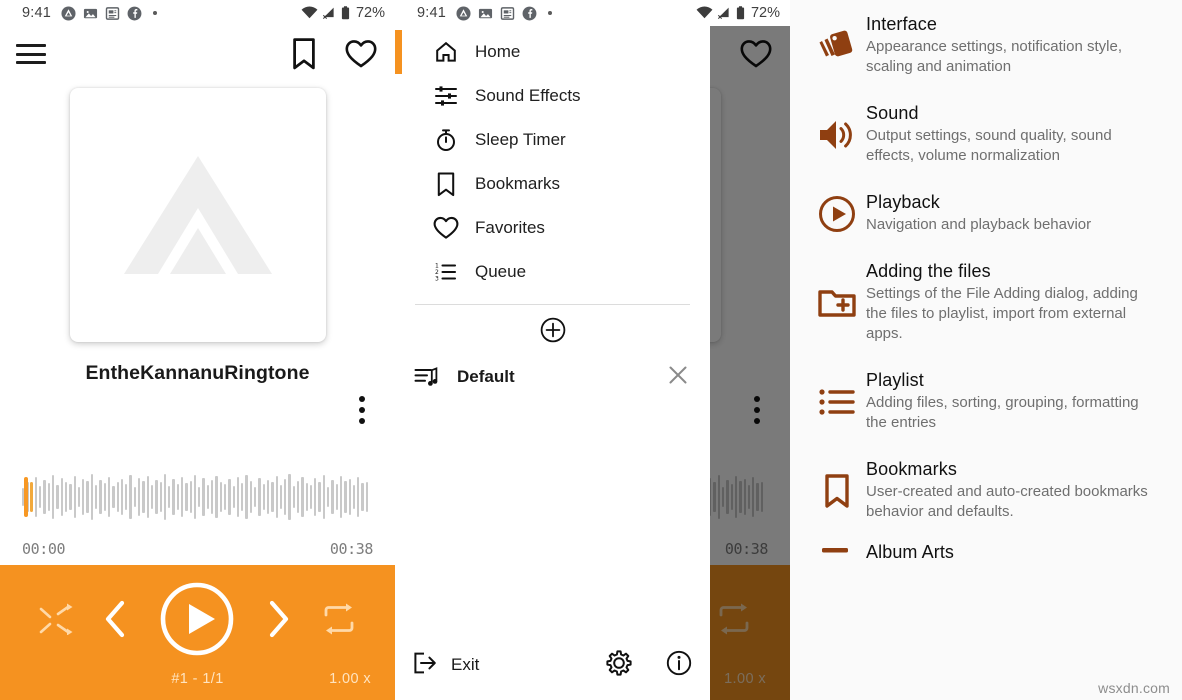  What do you see at coordinates (678, 377) in the screenshot?
I see `close-icon` at bounding box center [678, 377].